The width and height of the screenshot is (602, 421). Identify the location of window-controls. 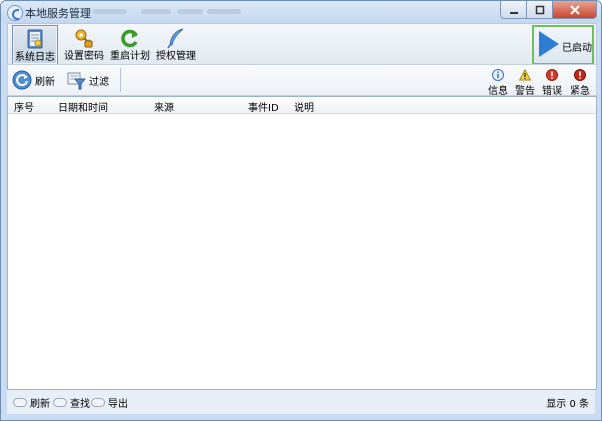
(548, 10).